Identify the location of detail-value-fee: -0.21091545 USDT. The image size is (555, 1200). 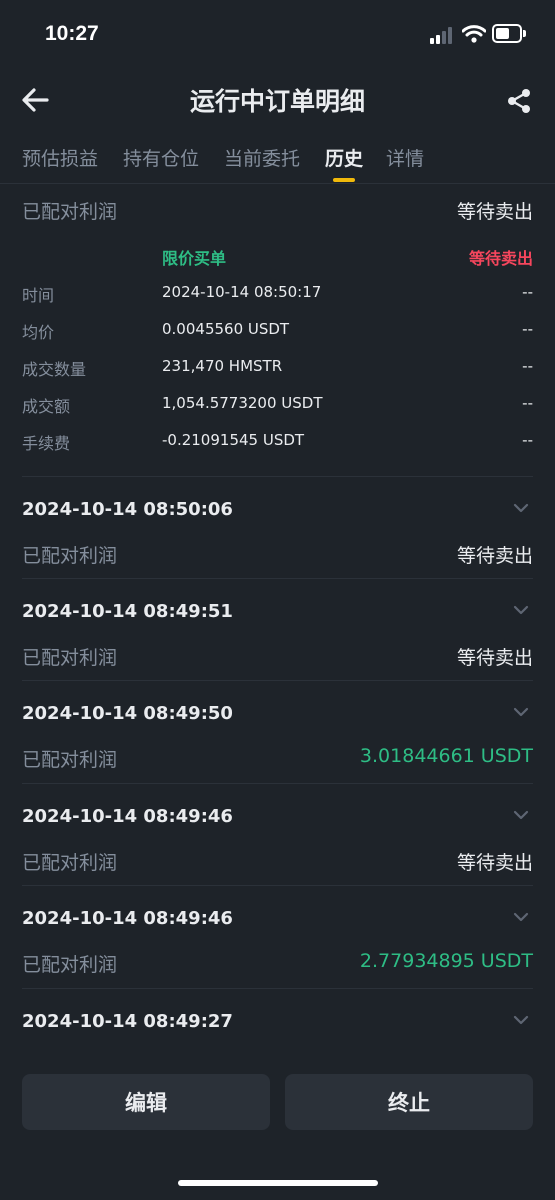
(233, 440).